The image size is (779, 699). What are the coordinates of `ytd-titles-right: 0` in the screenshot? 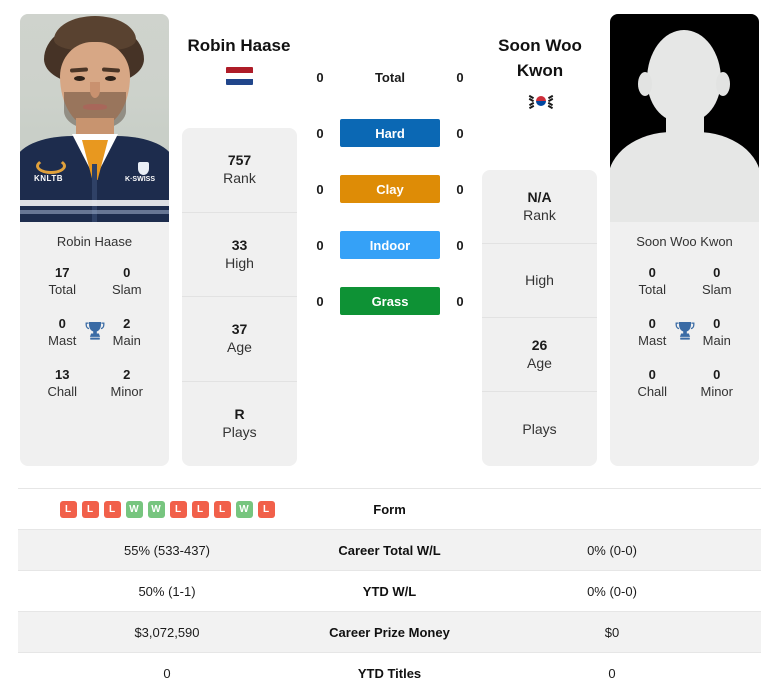 It's located at (612, 673).